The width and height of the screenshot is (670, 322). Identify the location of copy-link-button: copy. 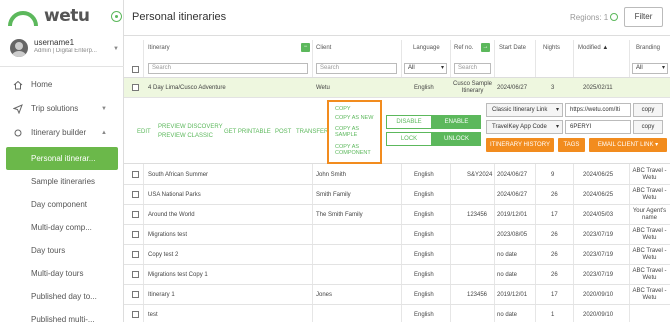
(648, 110).